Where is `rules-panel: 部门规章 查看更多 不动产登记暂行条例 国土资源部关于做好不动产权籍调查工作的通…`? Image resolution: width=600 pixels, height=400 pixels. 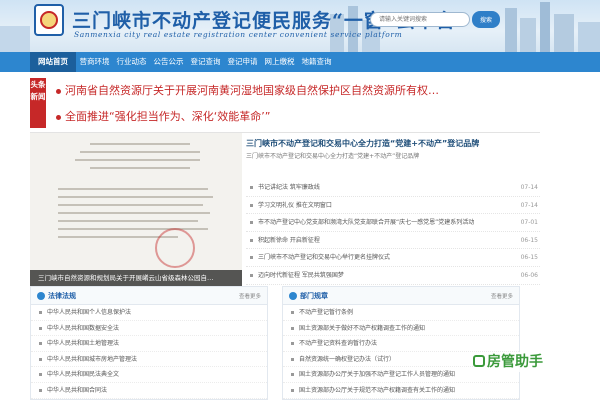
rules-panel: 部门规章 查看更多 不动产登记暂行条例 国土资源部关于做好不动产权籍调查工作的通… is located at coordinates (401, 343).